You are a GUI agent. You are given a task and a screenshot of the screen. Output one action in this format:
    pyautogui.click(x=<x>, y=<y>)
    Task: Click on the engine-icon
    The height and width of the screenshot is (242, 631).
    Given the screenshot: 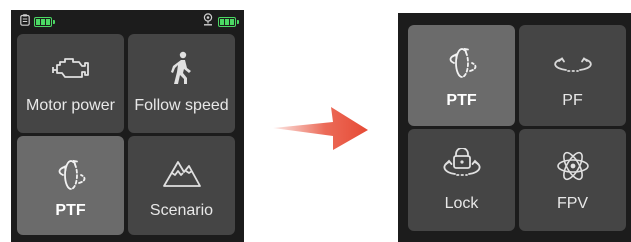 What is the action you would take?
    pyautogui.click(x=71, y=71)
    